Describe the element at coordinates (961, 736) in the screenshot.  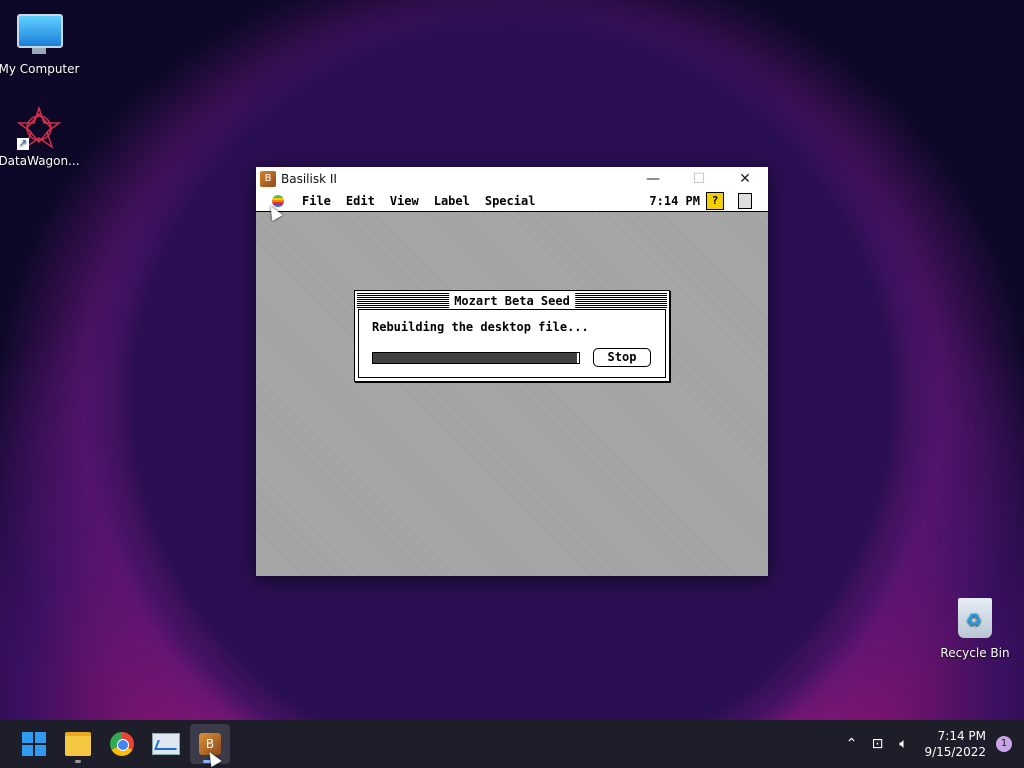
I see `taskbar-time: 7:14 PM` at that location.